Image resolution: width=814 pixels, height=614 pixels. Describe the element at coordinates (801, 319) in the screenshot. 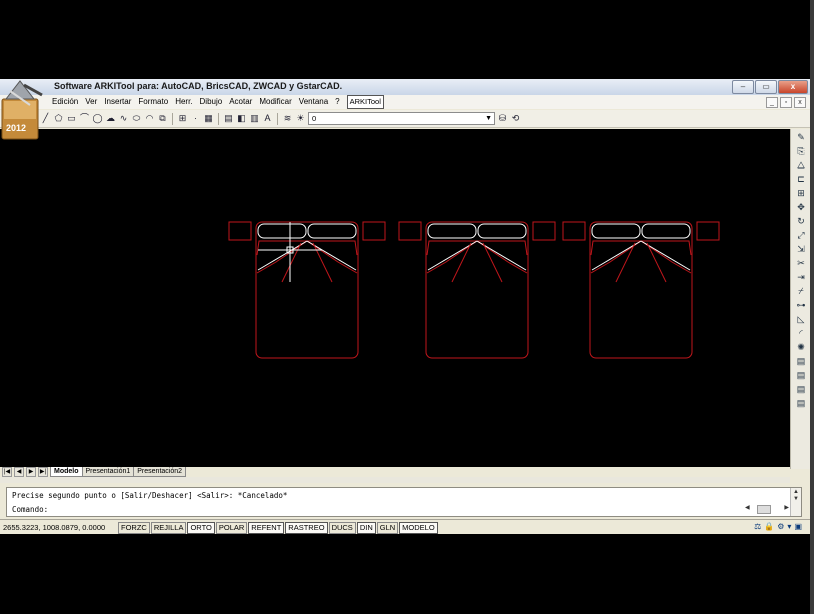

I see `chamfer-icon: ◺` at that location.